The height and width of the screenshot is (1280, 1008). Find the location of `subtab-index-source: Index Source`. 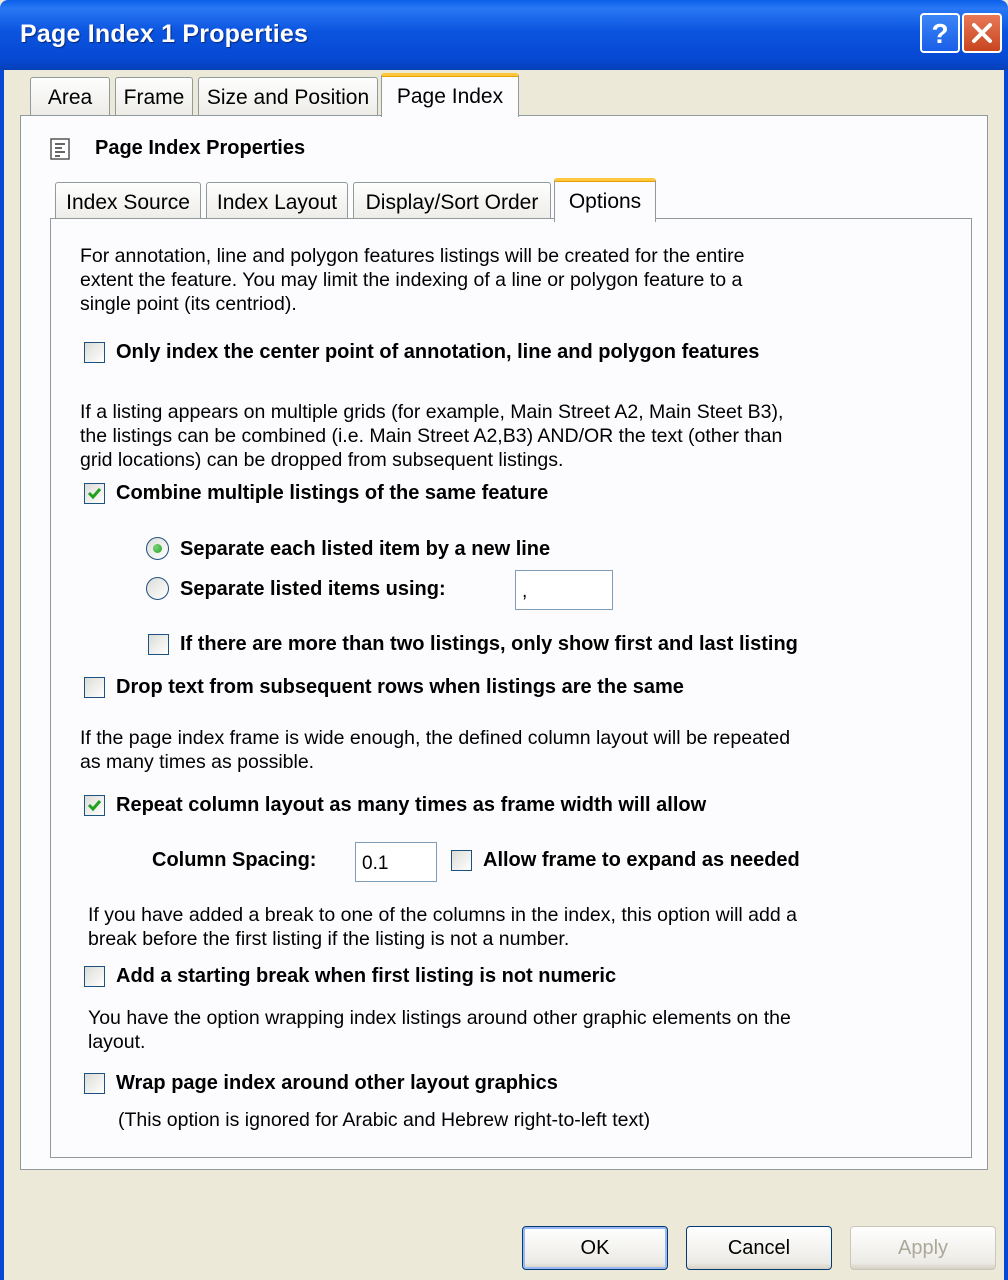

subtab-index-source: Index Source is located at coordinates (128, 202).